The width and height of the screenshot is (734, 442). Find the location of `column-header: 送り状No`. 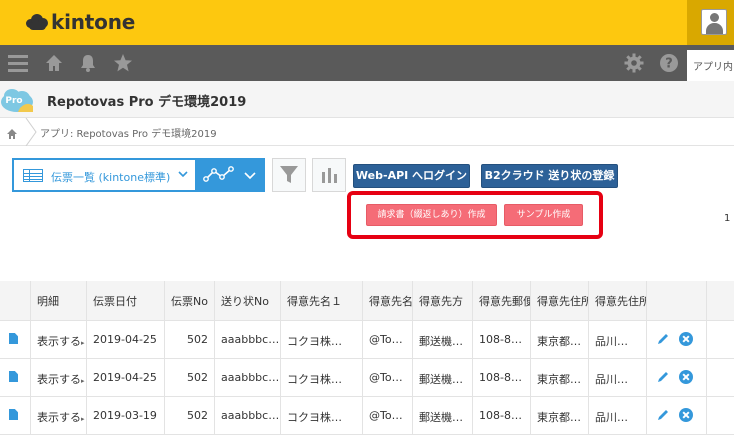

column-header: 送り状No is located at coordinates (247, 300).